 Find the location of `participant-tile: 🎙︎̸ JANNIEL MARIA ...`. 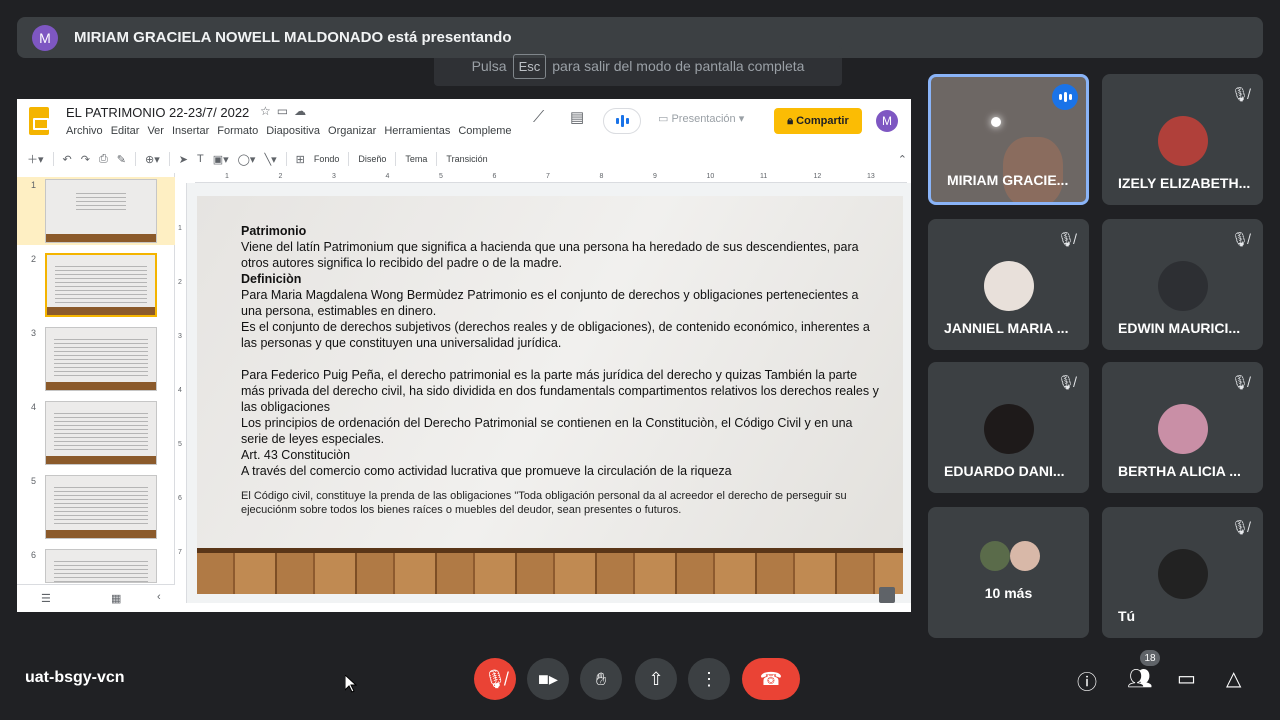

participant-tile: 🎙︎̸ JANNIEL MARIA ... is located at coordinates (1008, 284).